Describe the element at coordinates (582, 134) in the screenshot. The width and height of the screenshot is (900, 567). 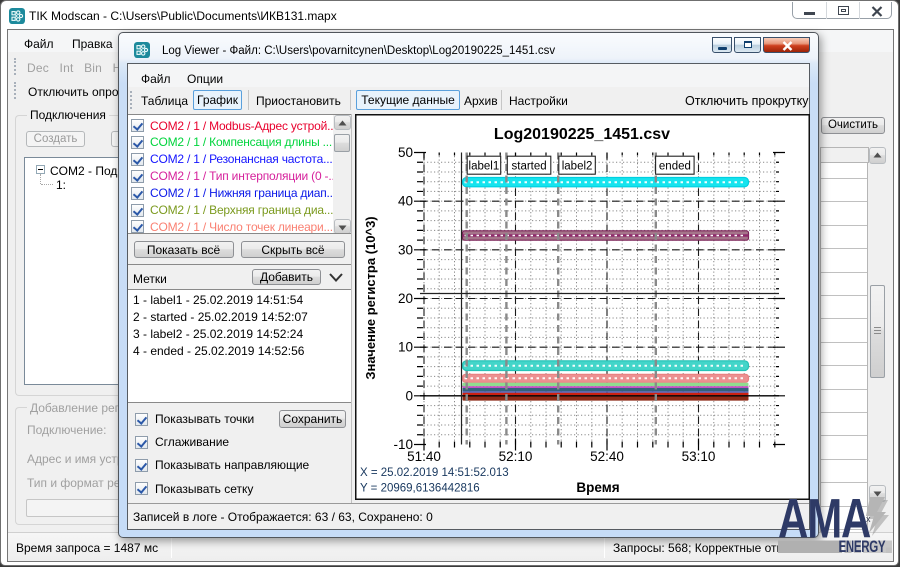
I see `svg-text: Log20190225_1451.csv` at that location.